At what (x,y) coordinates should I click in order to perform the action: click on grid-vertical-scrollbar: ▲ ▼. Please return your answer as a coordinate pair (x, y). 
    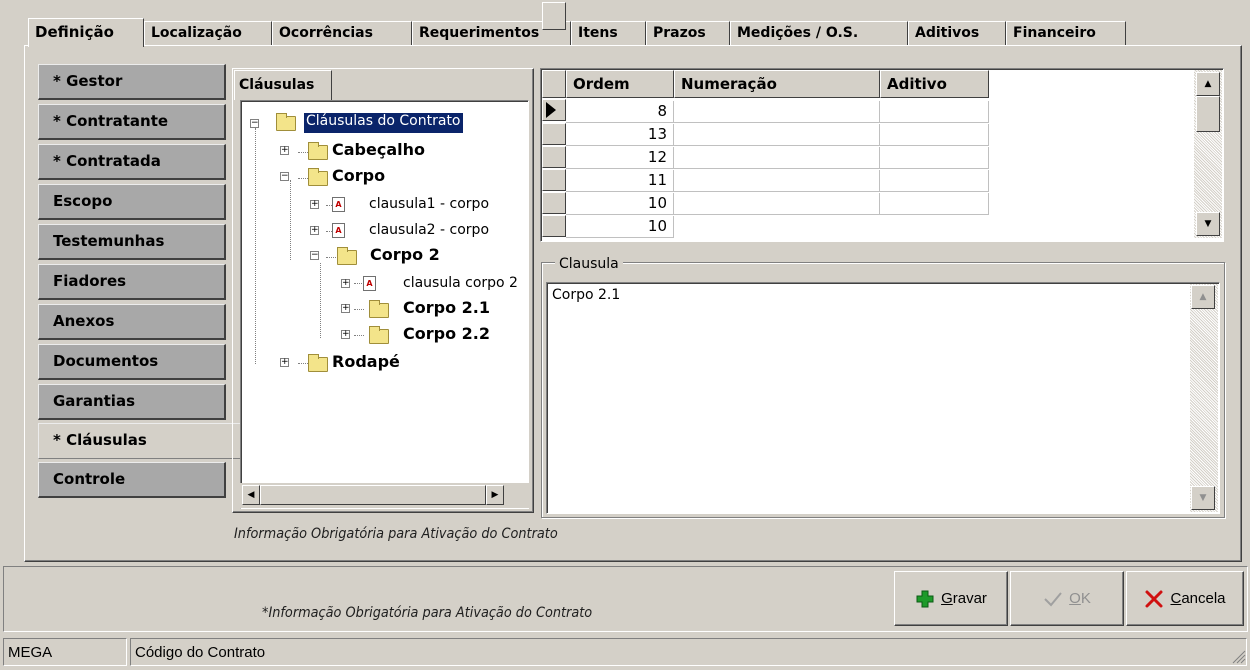
    Looking at the image, I should click on (1208, 154).